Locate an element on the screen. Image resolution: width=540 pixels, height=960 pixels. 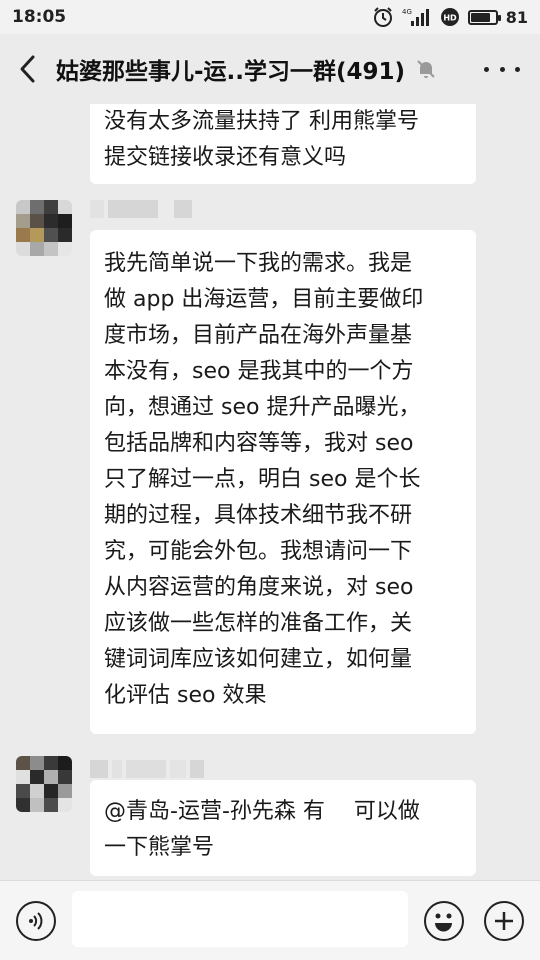
message-line: 度市场，目前产品在海外声量基 is located at coordinates (258, 335).